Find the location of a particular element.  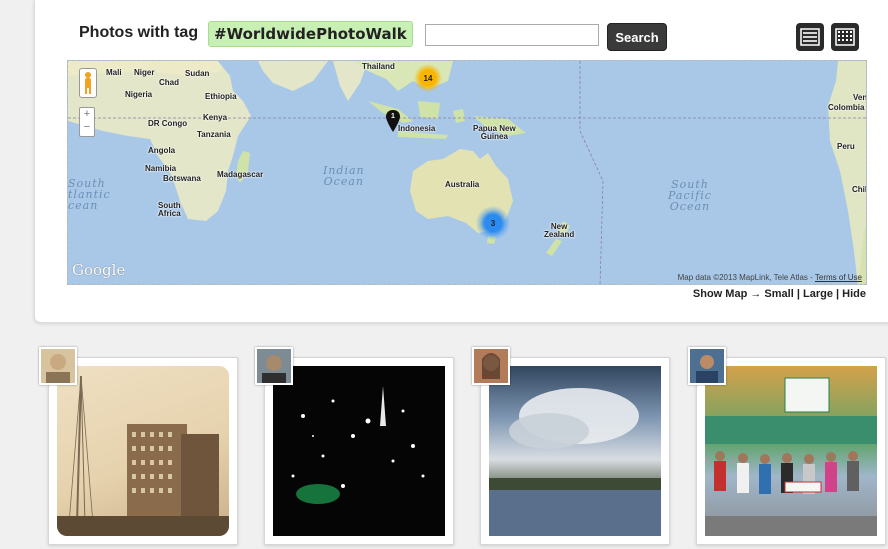

map-label: Madagascar is located at coordinates (240, 174).